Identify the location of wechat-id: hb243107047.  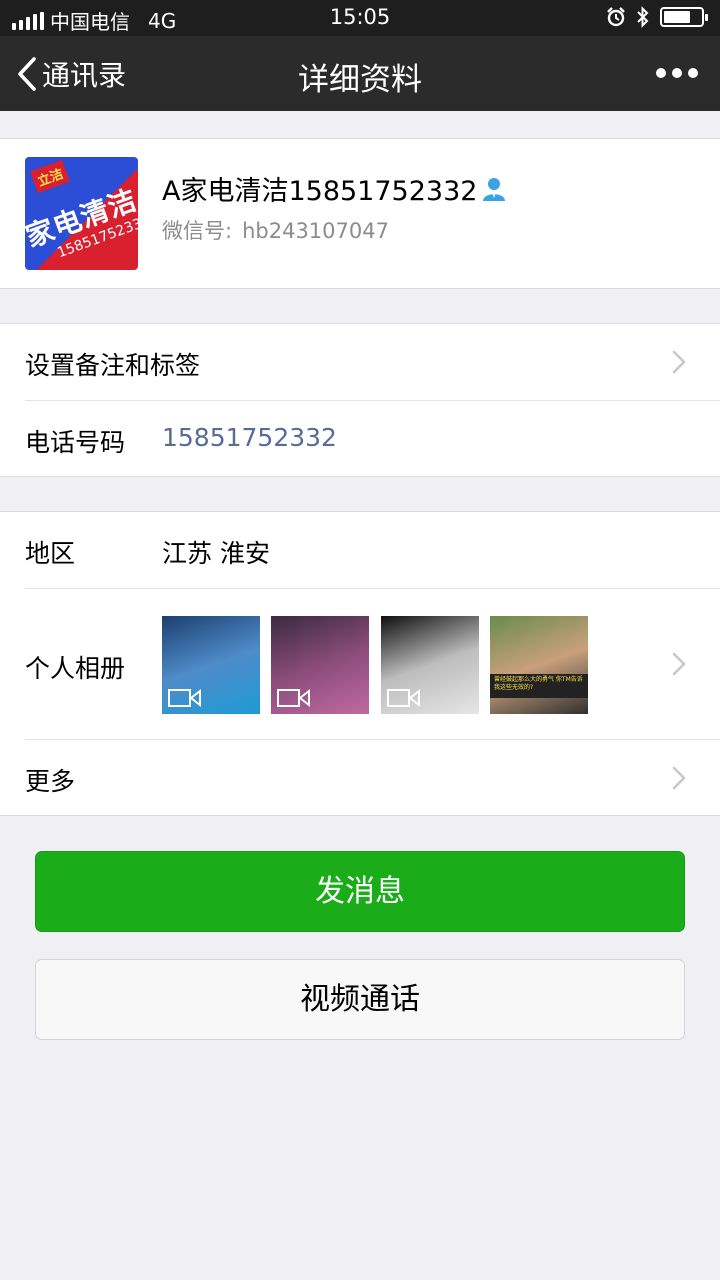
(315, 231).